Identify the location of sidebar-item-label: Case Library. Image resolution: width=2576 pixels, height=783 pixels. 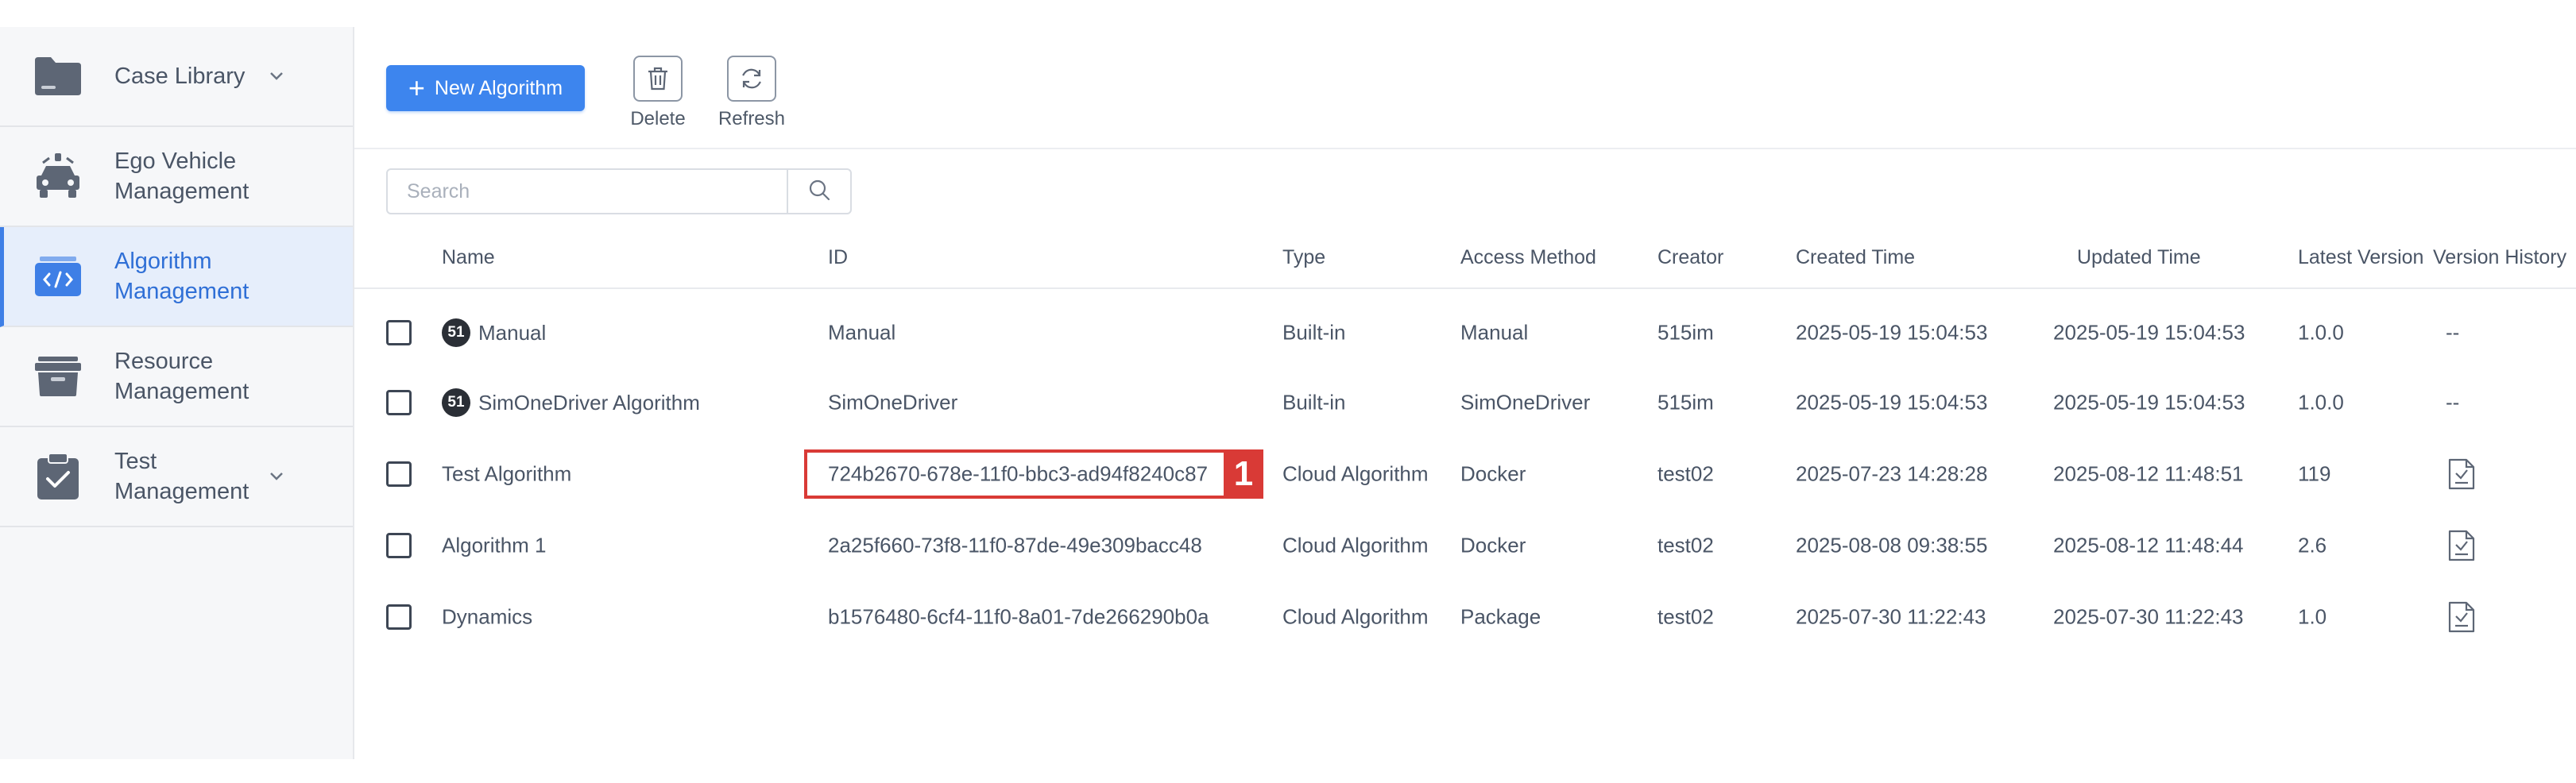
(180, 76).